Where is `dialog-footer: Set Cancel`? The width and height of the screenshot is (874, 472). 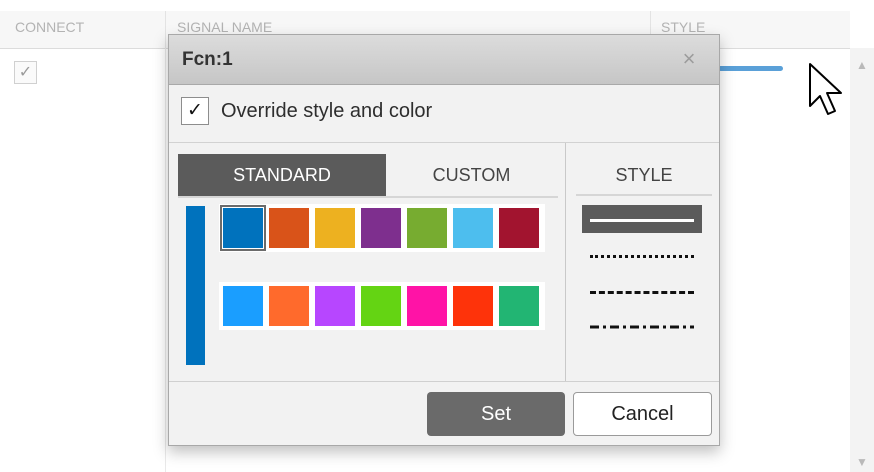 dialog-footer: Set Cancel is located at coordinates (444, 413).